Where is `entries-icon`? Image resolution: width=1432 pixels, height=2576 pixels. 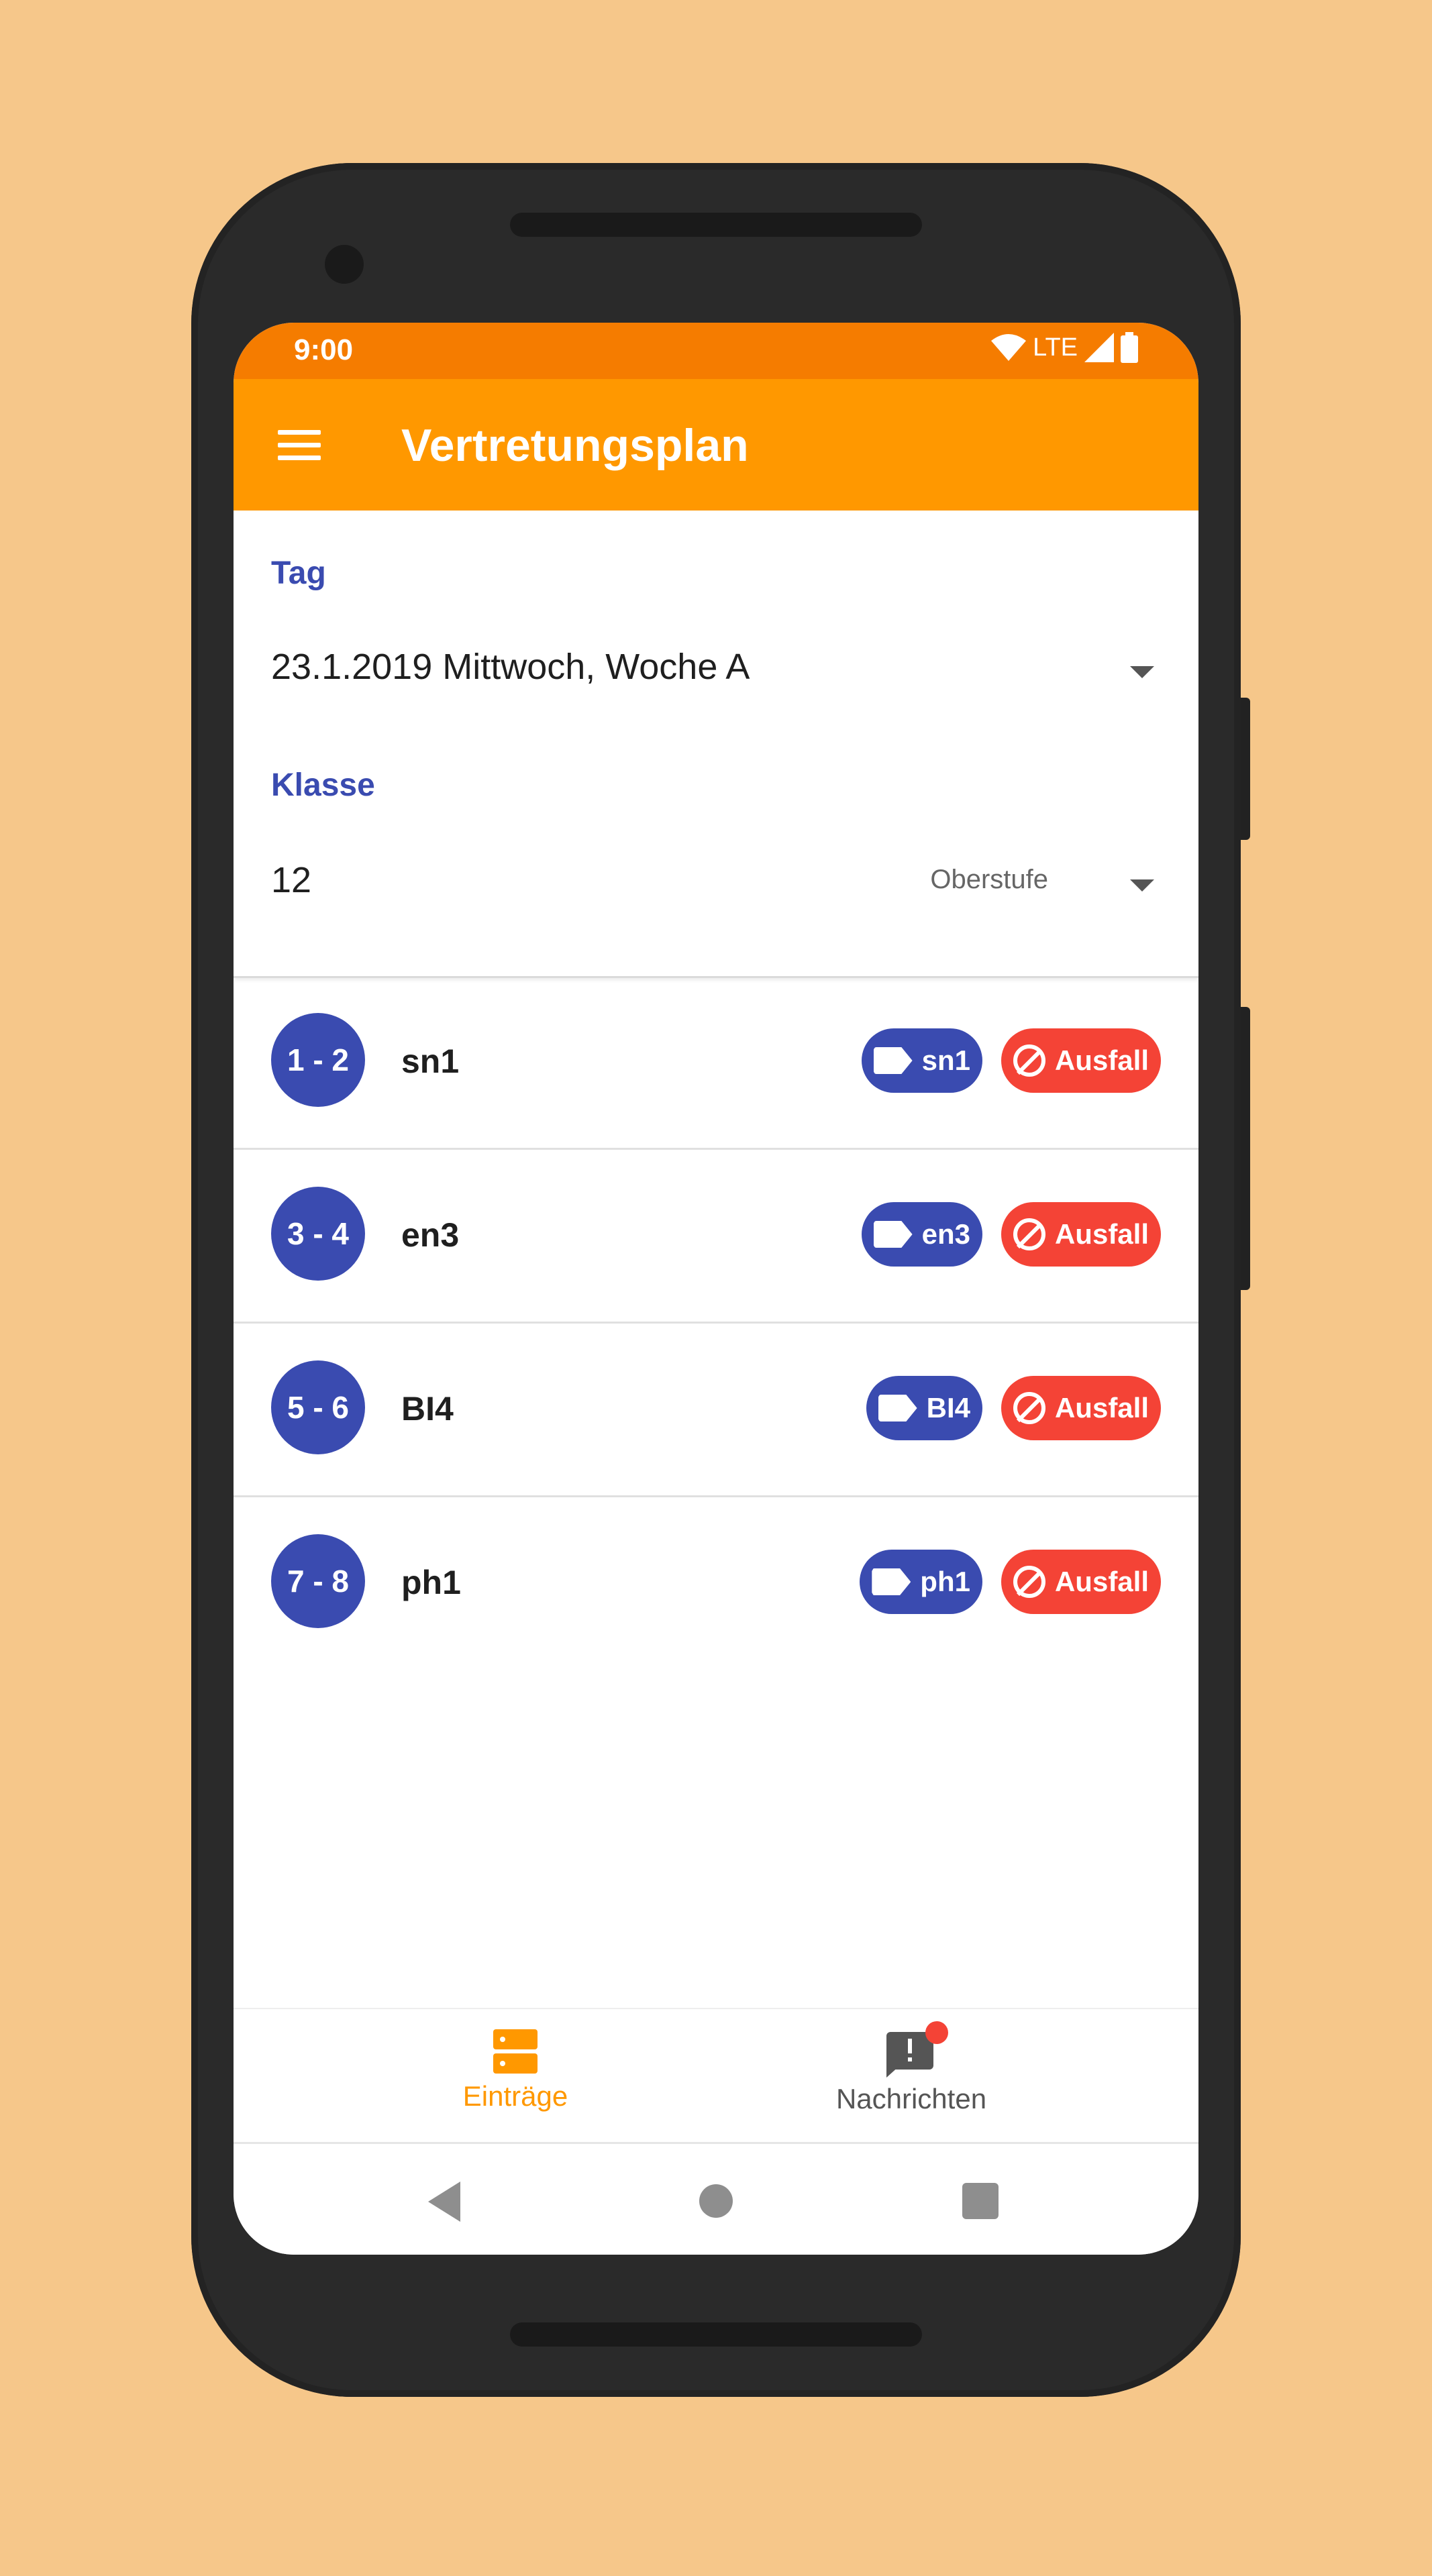 entries-icon is located at coordinates (515, 2051).